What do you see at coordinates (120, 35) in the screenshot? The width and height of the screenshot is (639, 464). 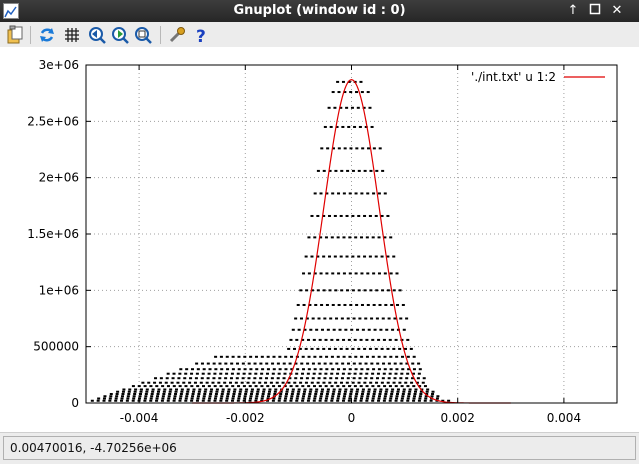 I see `zoom-next-icon` at bounding box center [120, 35].